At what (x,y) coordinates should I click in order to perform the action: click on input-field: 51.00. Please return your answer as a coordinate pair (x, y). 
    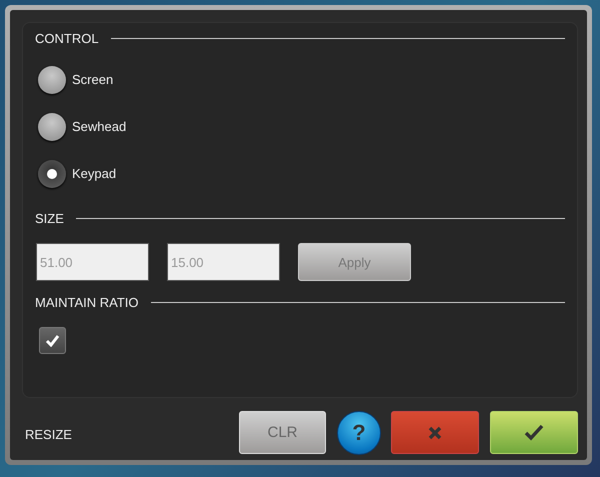
    Looking at the image, I should click on (92, 262).